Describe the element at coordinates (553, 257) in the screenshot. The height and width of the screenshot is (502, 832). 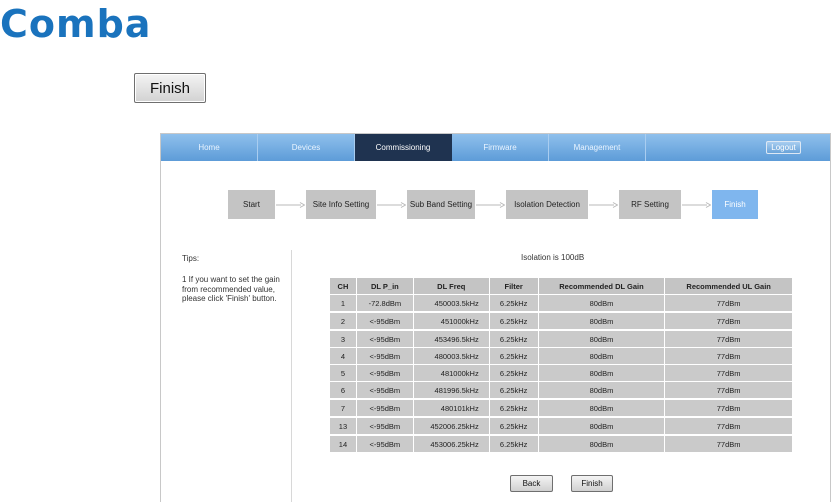
I see `isolation-result: Isolation is 100dB` at that location.